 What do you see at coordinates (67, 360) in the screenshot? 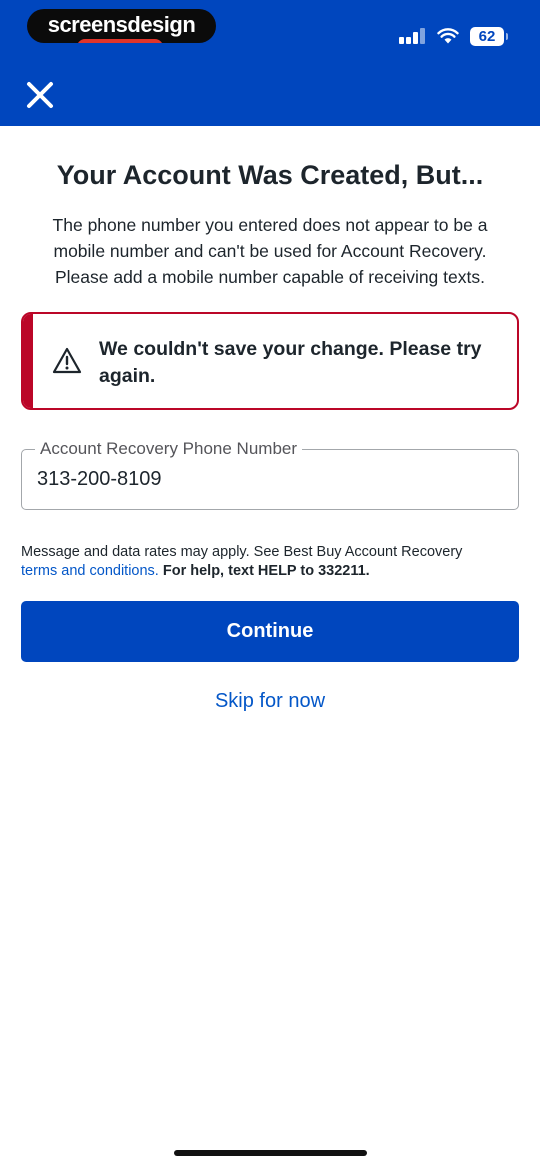
I see `warning-icon` at bounding box center [67, 360].